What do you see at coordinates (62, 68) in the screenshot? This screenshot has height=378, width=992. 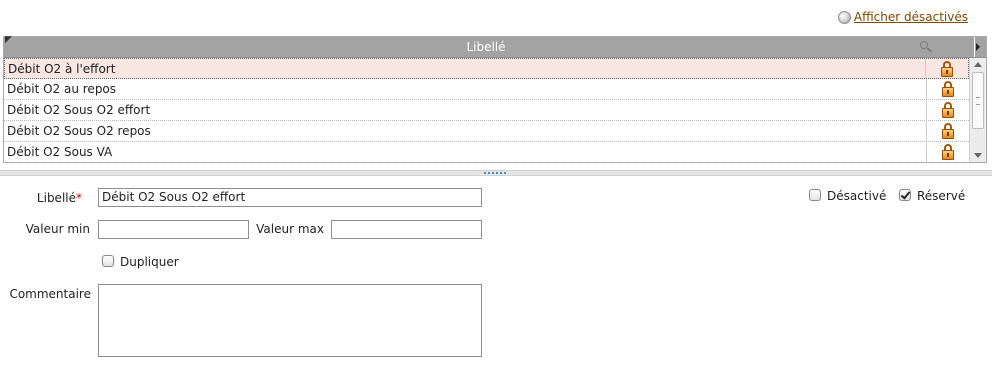 I see `row-label: Débit O2 à l'effort` at bounding box center [62, 68].